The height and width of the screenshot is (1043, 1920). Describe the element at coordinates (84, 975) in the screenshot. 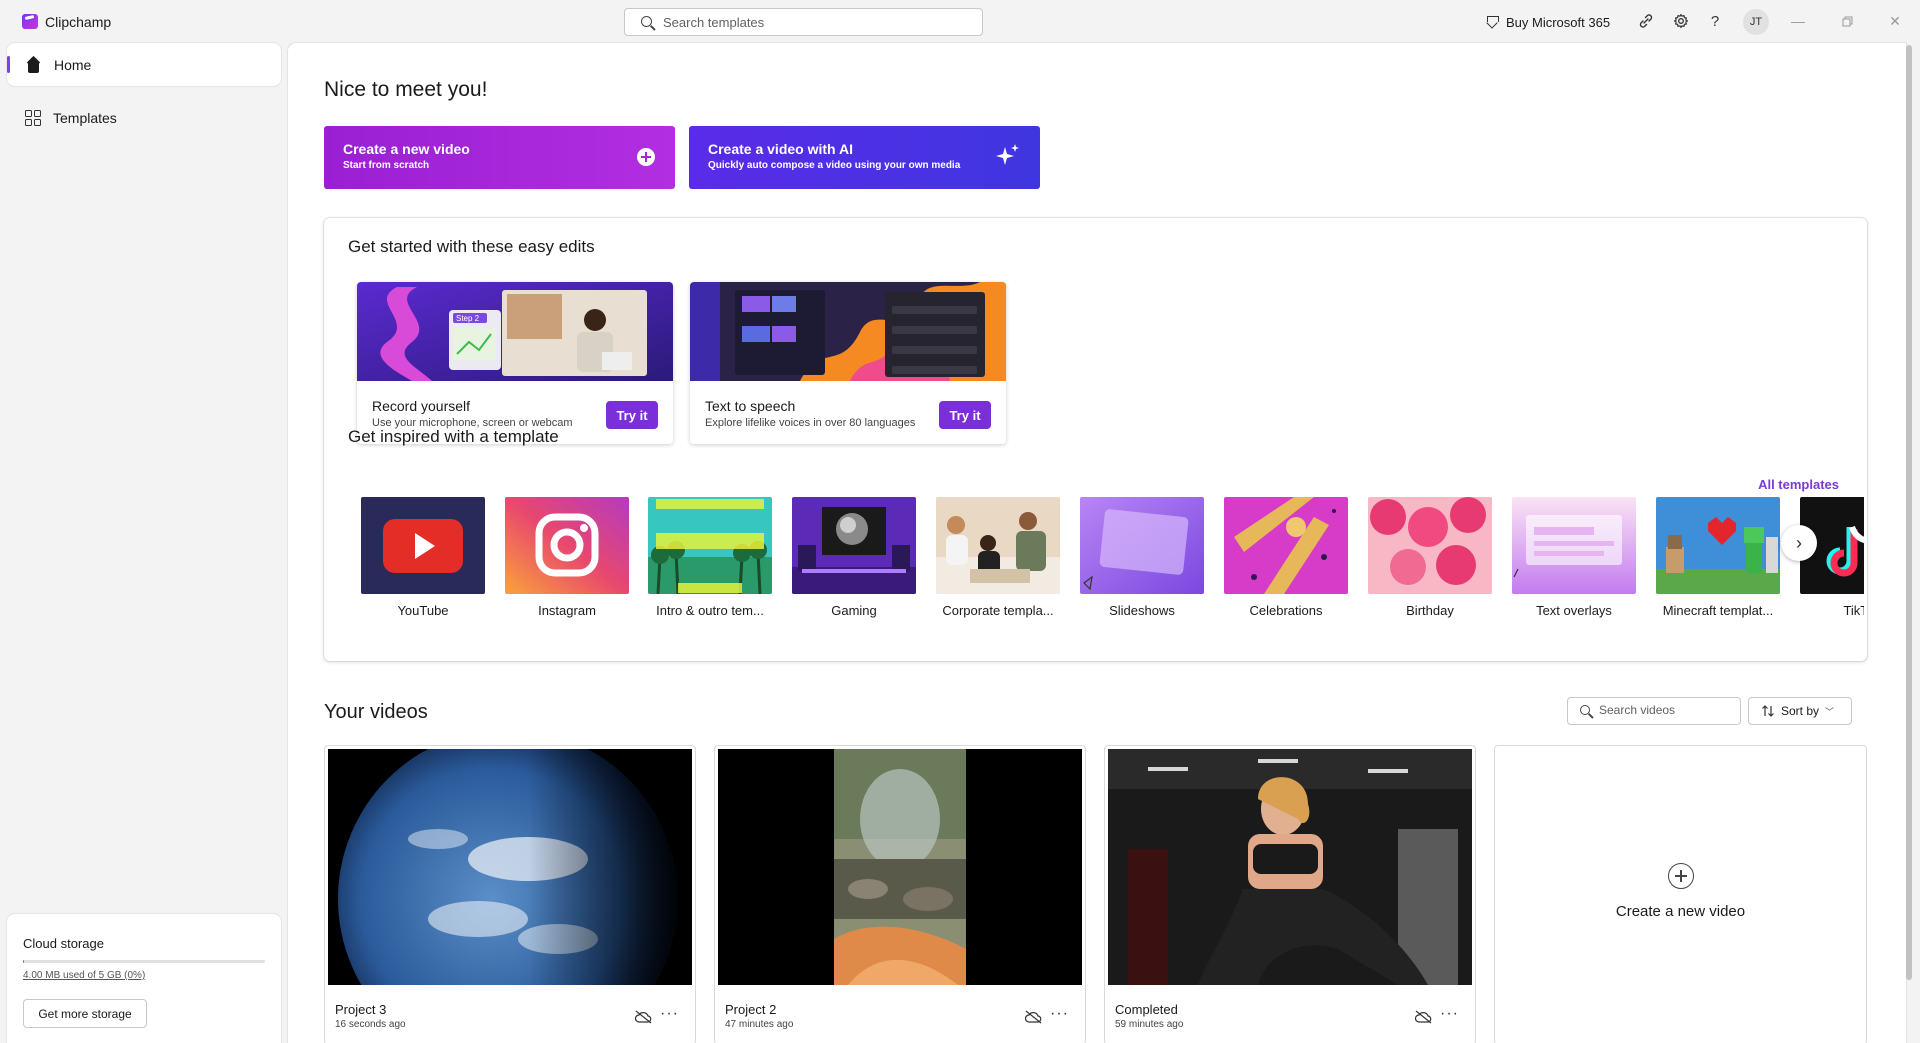

I see `storage-usage-link: 4.00 MB used of 5 GB (0%)` at that location.